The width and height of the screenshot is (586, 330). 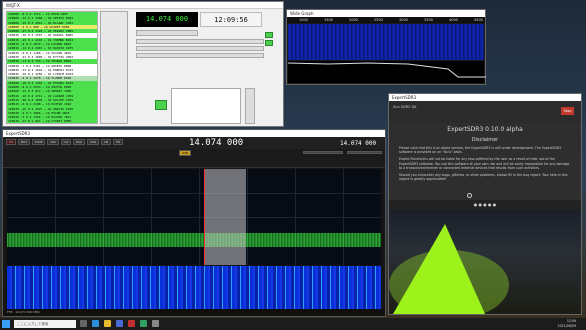 I want to click on control-row: USB, so click(x=194, y=154).